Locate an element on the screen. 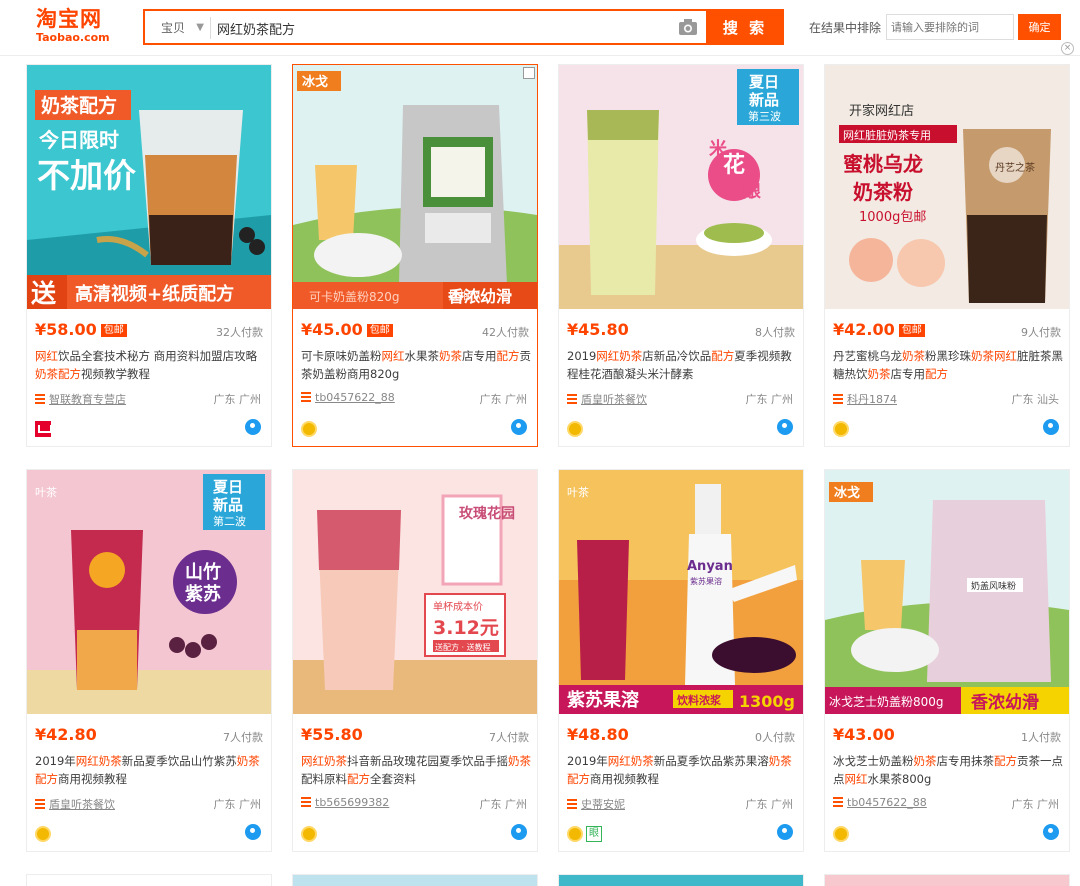 The width and height of the screenshot is (1080, 886). exclude-input is located at coordinates (950, 27).